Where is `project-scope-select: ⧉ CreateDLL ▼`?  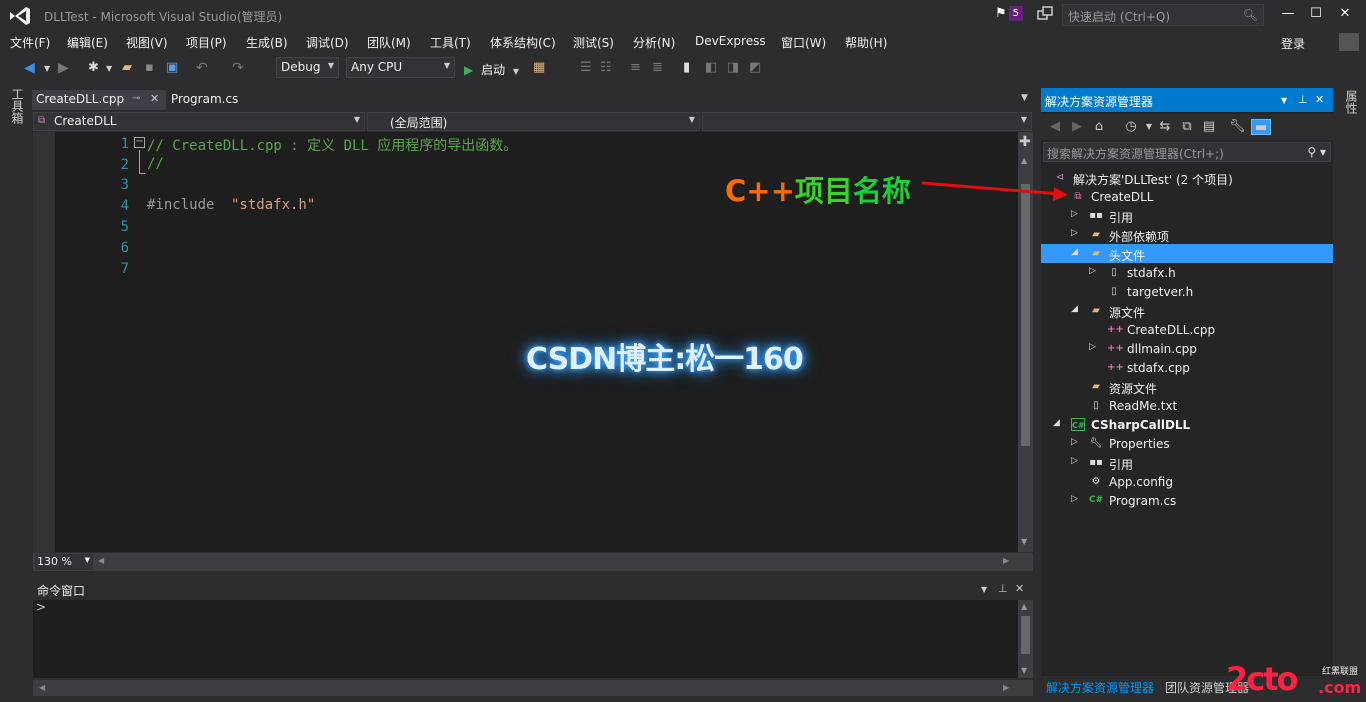
project-scope-select: ⧉ CreateDLL ▼ is located at coordinates (199, 121).